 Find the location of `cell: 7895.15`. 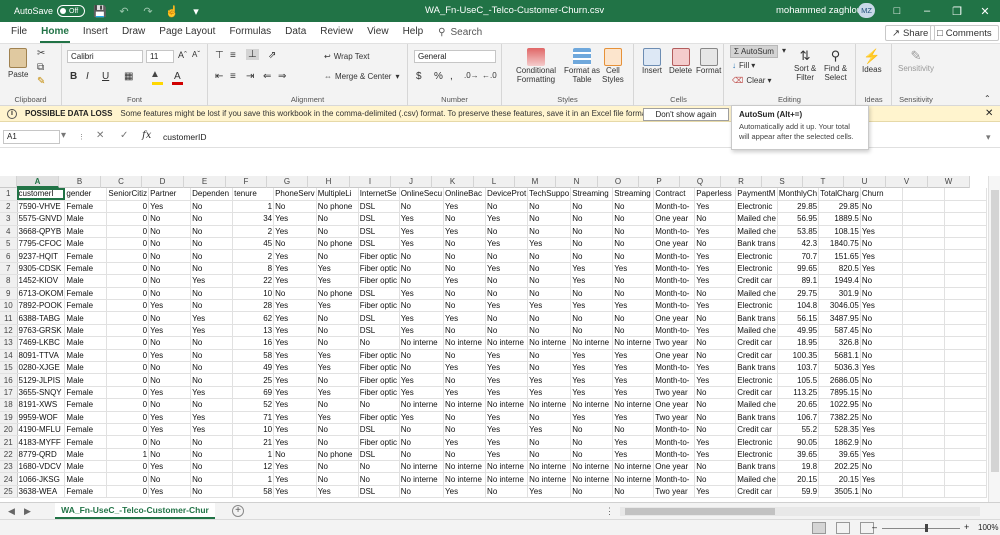

cell: 7895.15 is located at coordinates (839, 393).